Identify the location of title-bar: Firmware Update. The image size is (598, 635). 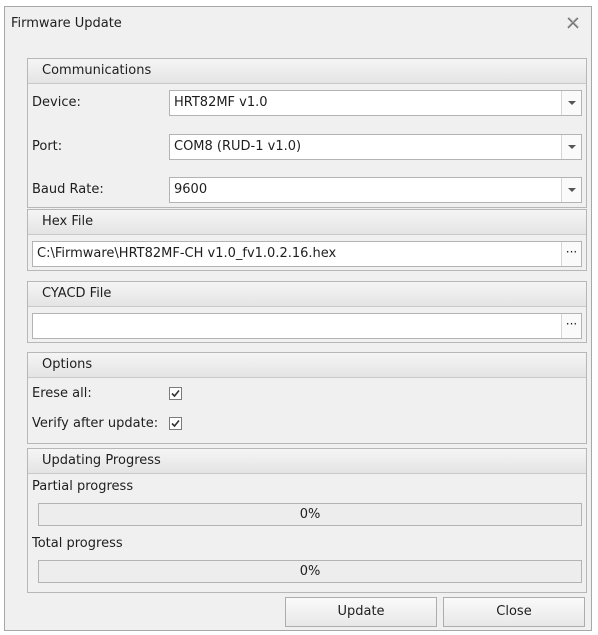
(298, 24).